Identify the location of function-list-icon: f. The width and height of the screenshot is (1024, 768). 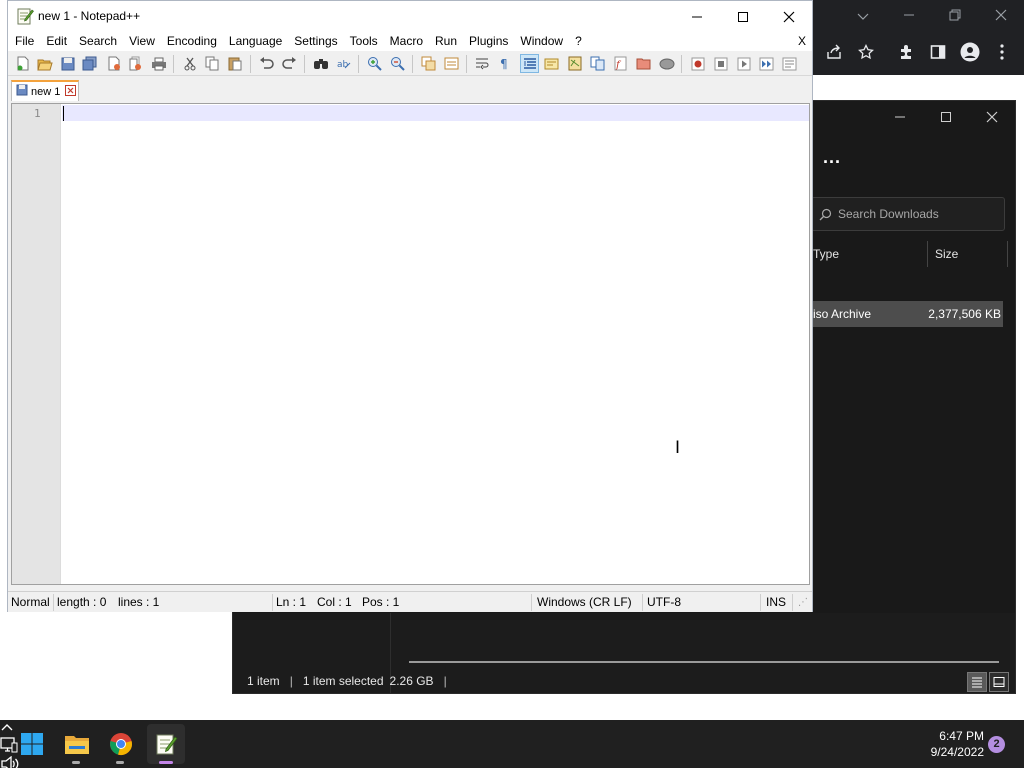
(620, 63).